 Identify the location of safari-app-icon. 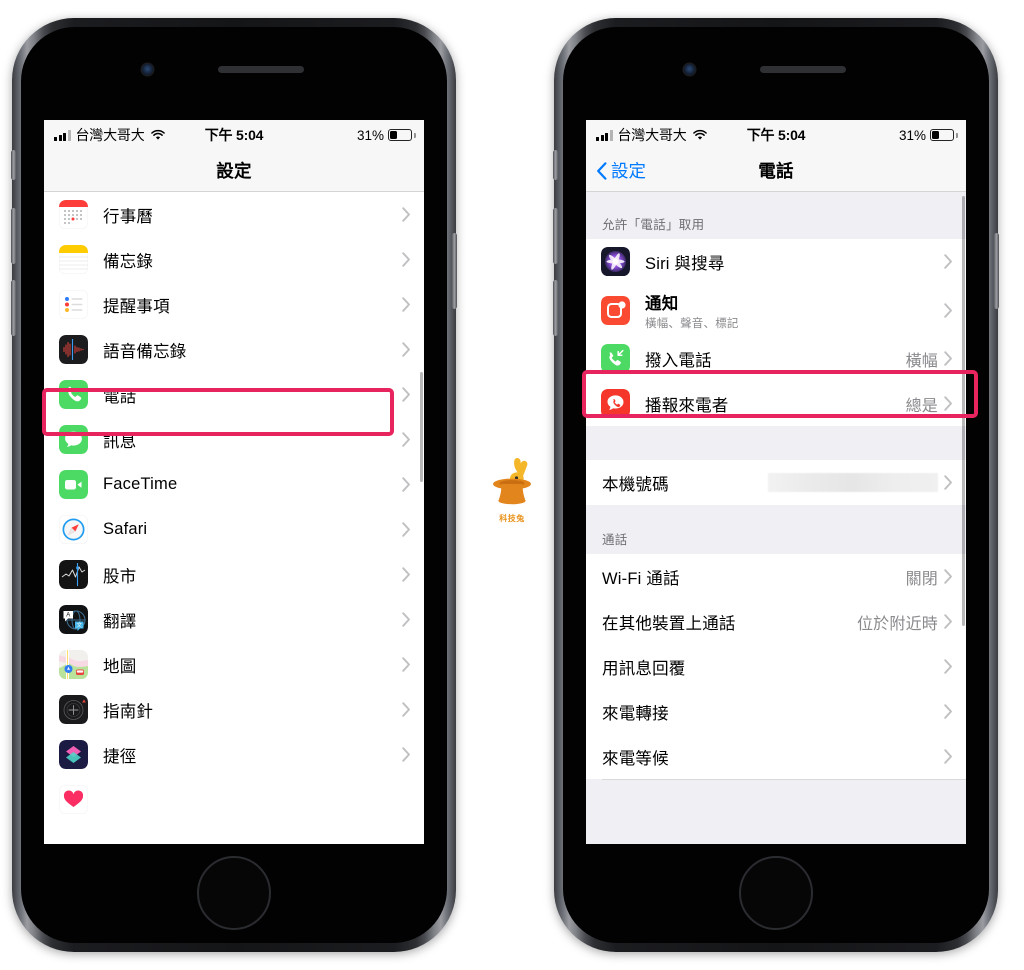
(73, 529).